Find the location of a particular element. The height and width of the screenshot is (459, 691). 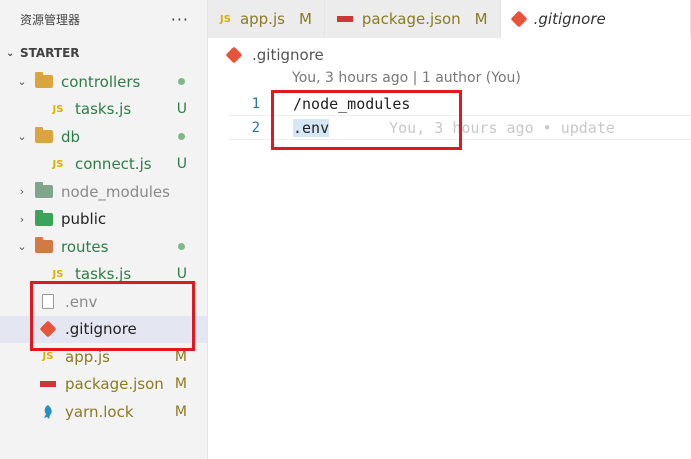

tree-file-controllers-tasks: JS tasks.js U is located at coordinates (103, 110).